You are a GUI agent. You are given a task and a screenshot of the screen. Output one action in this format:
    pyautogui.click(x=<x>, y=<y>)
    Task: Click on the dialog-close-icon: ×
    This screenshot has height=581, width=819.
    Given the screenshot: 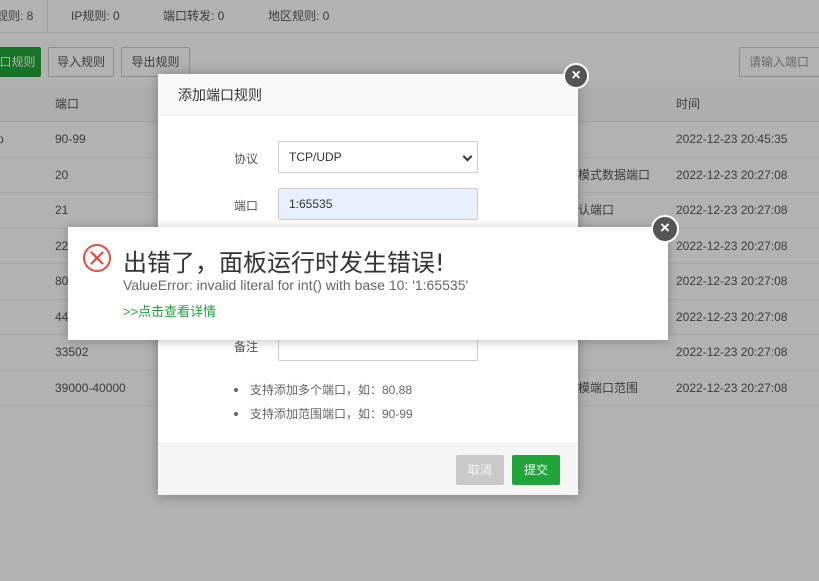 What is the action you would take?
    pyautogui.click(x=576, y=76)
    